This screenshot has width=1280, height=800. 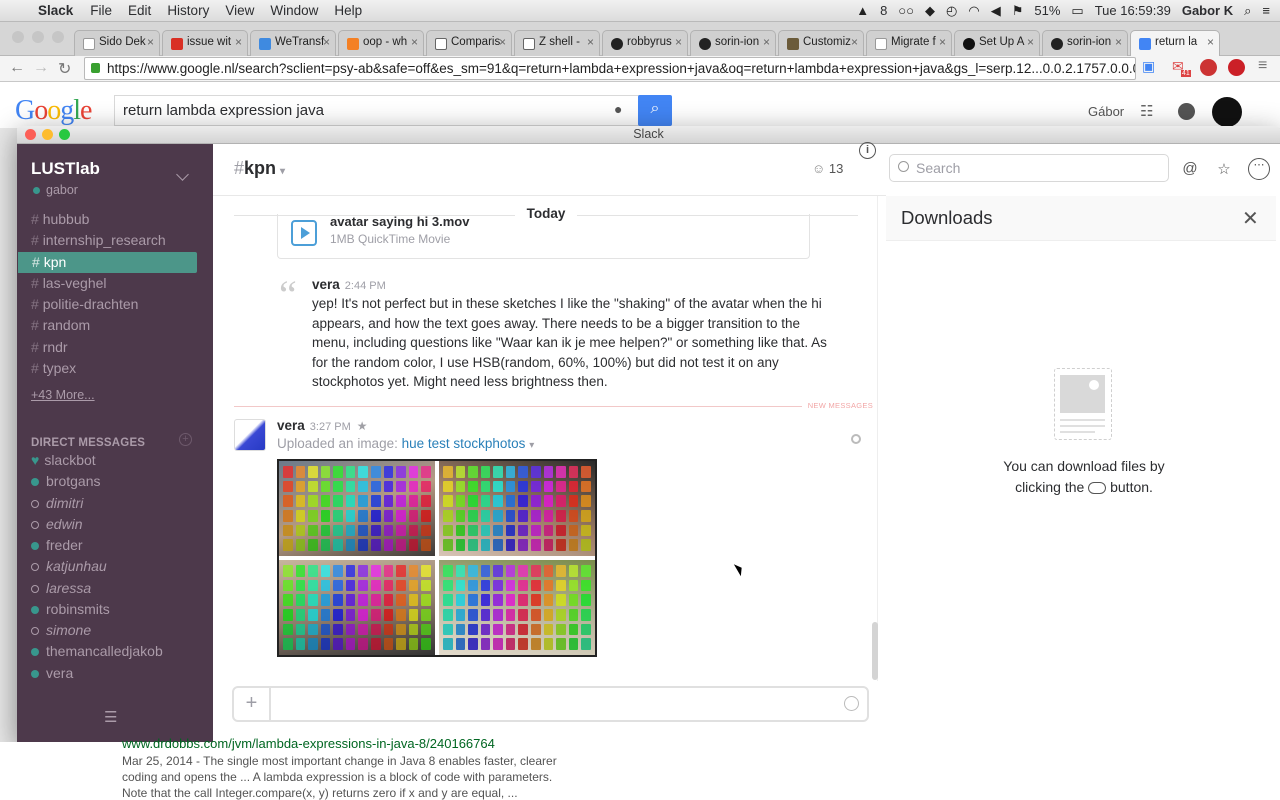 What do you see at coordinates (856, 439) in the screenshot?
I see `gear-icon` at bounding box center [856, 439].